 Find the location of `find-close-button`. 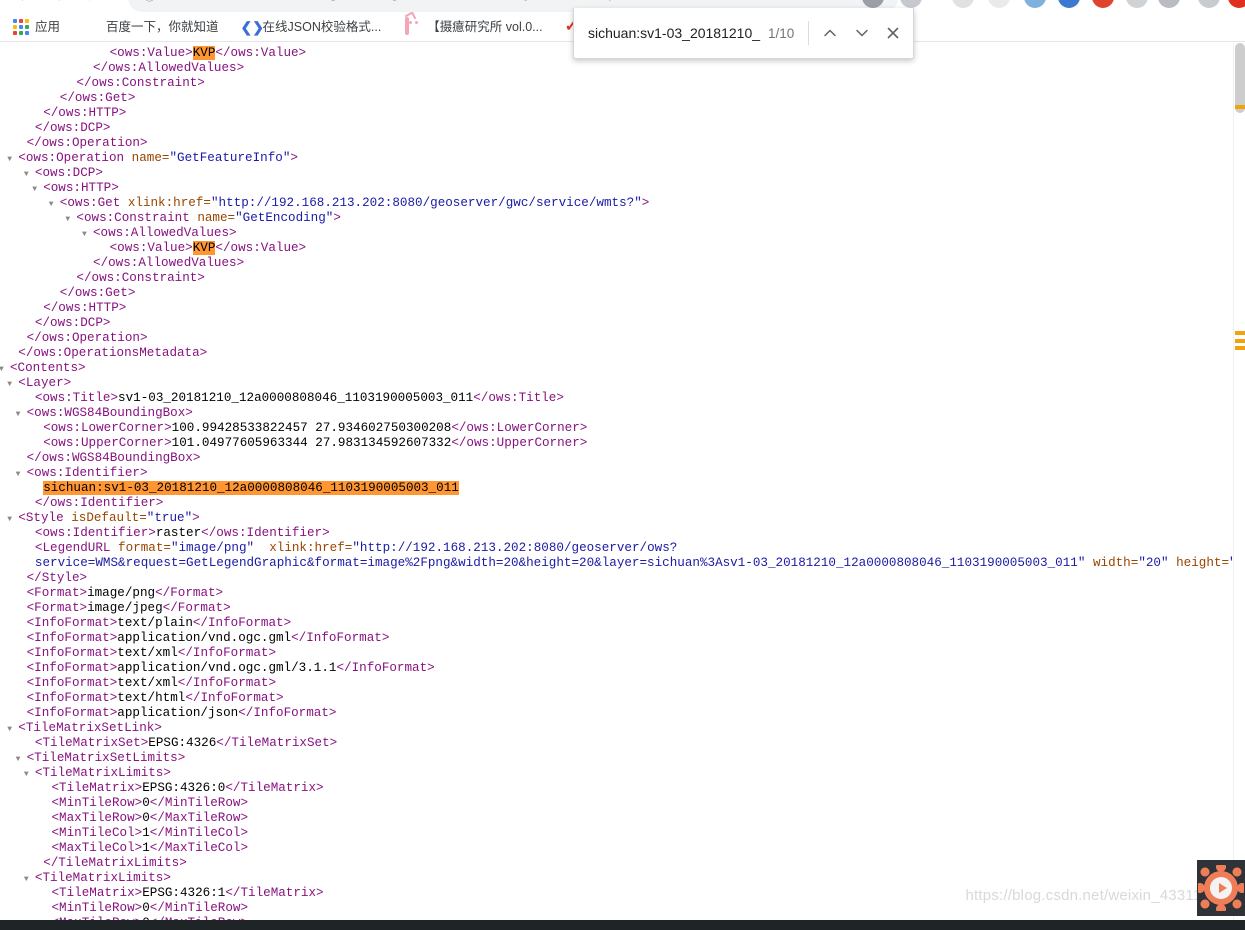

find-close-button is located at coordinates (893, 33).